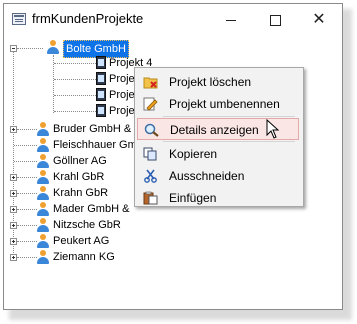 The height and width of the screenshot is (324, 357). I want to click on cut-icon, so click(150, 176).